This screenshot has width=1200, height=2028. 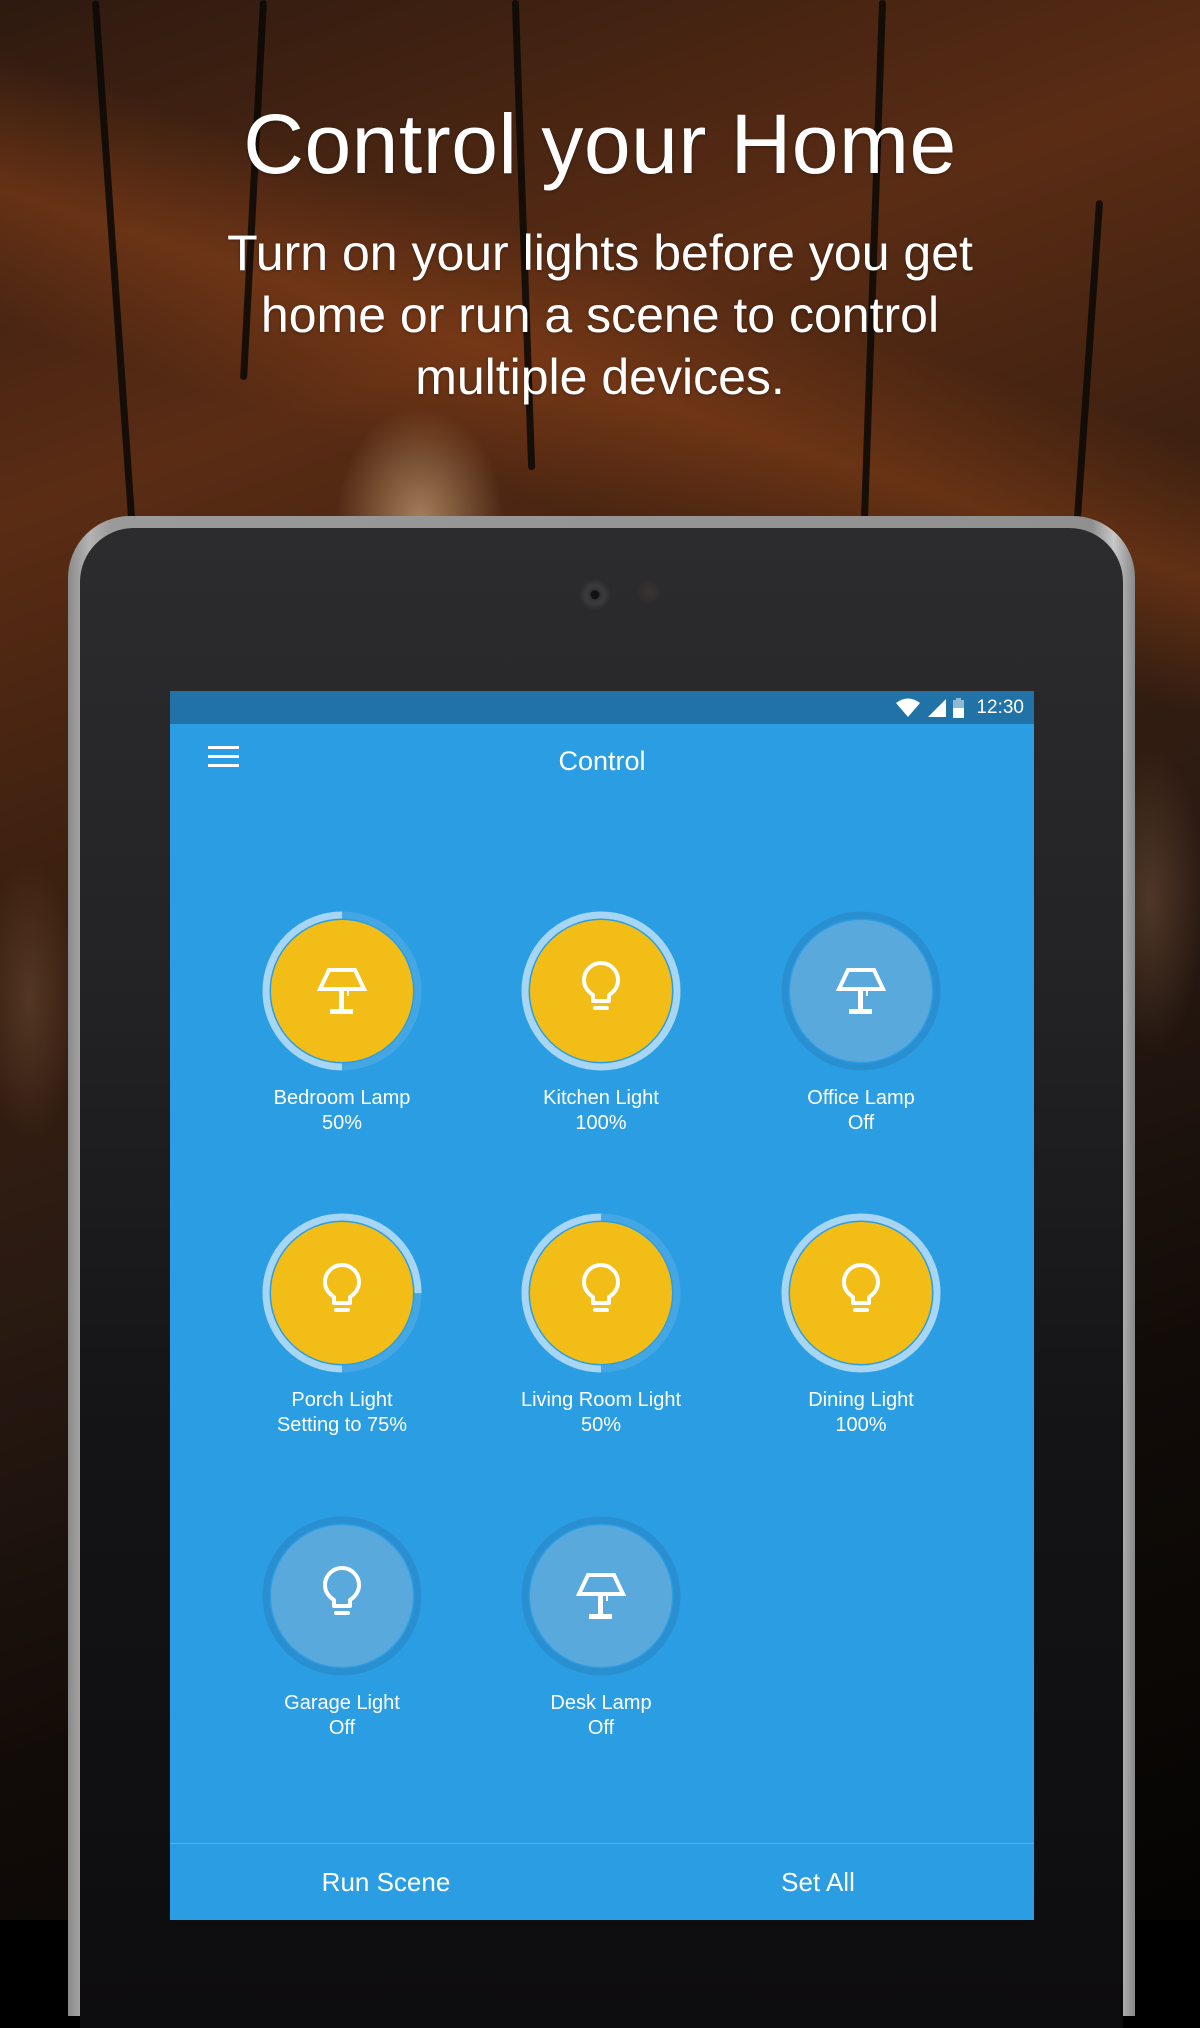 I want to click on promo-headline: Control your Home, so click(x=600, y=144).